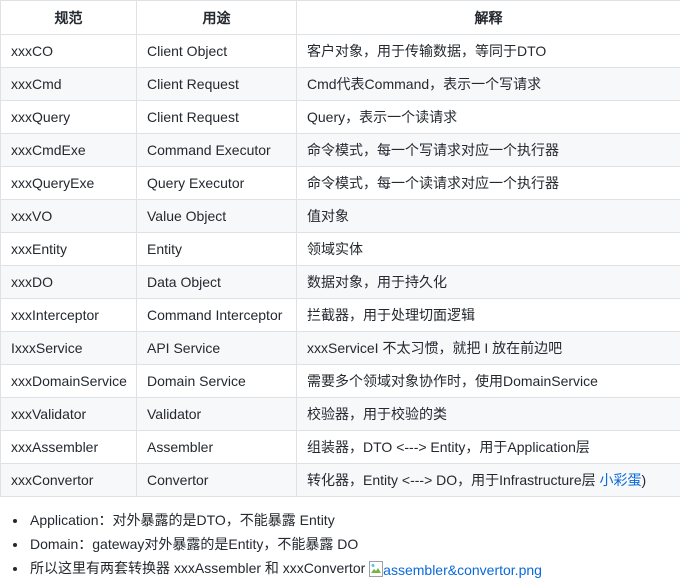 The height and width of the screenshot is (582, 680). I want to click on cell-desc: 数据对象，用于持久化, so click(488, 282).